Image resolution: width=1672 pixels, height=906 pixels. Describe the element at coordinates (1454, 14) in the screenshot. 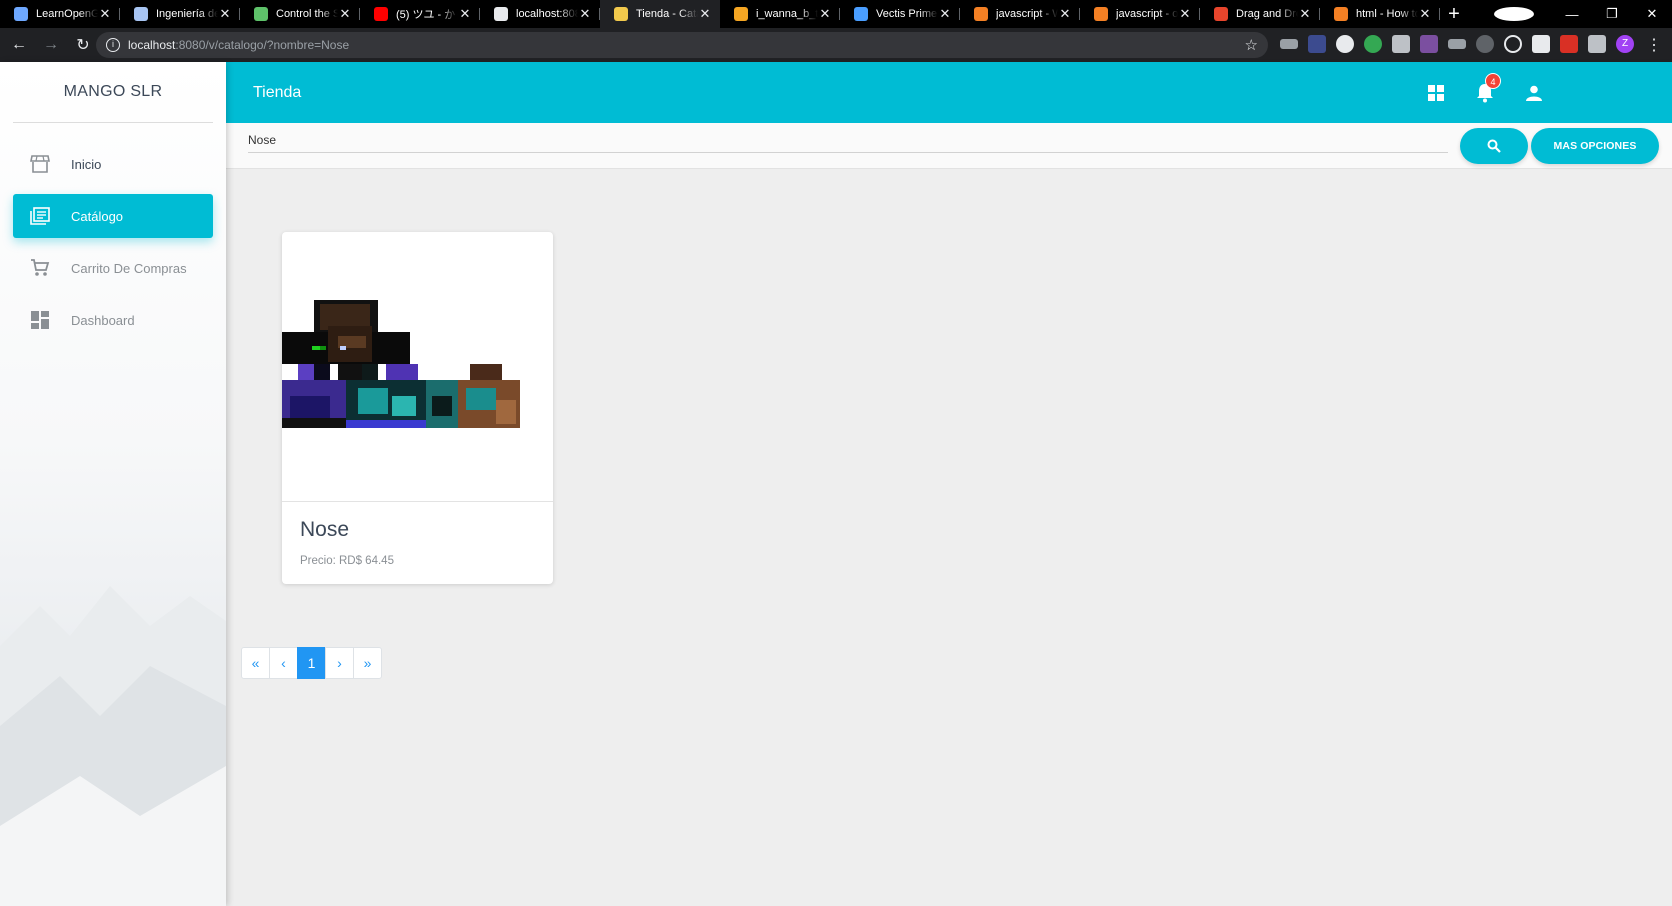

I see `new-tab-button: +` at that location.